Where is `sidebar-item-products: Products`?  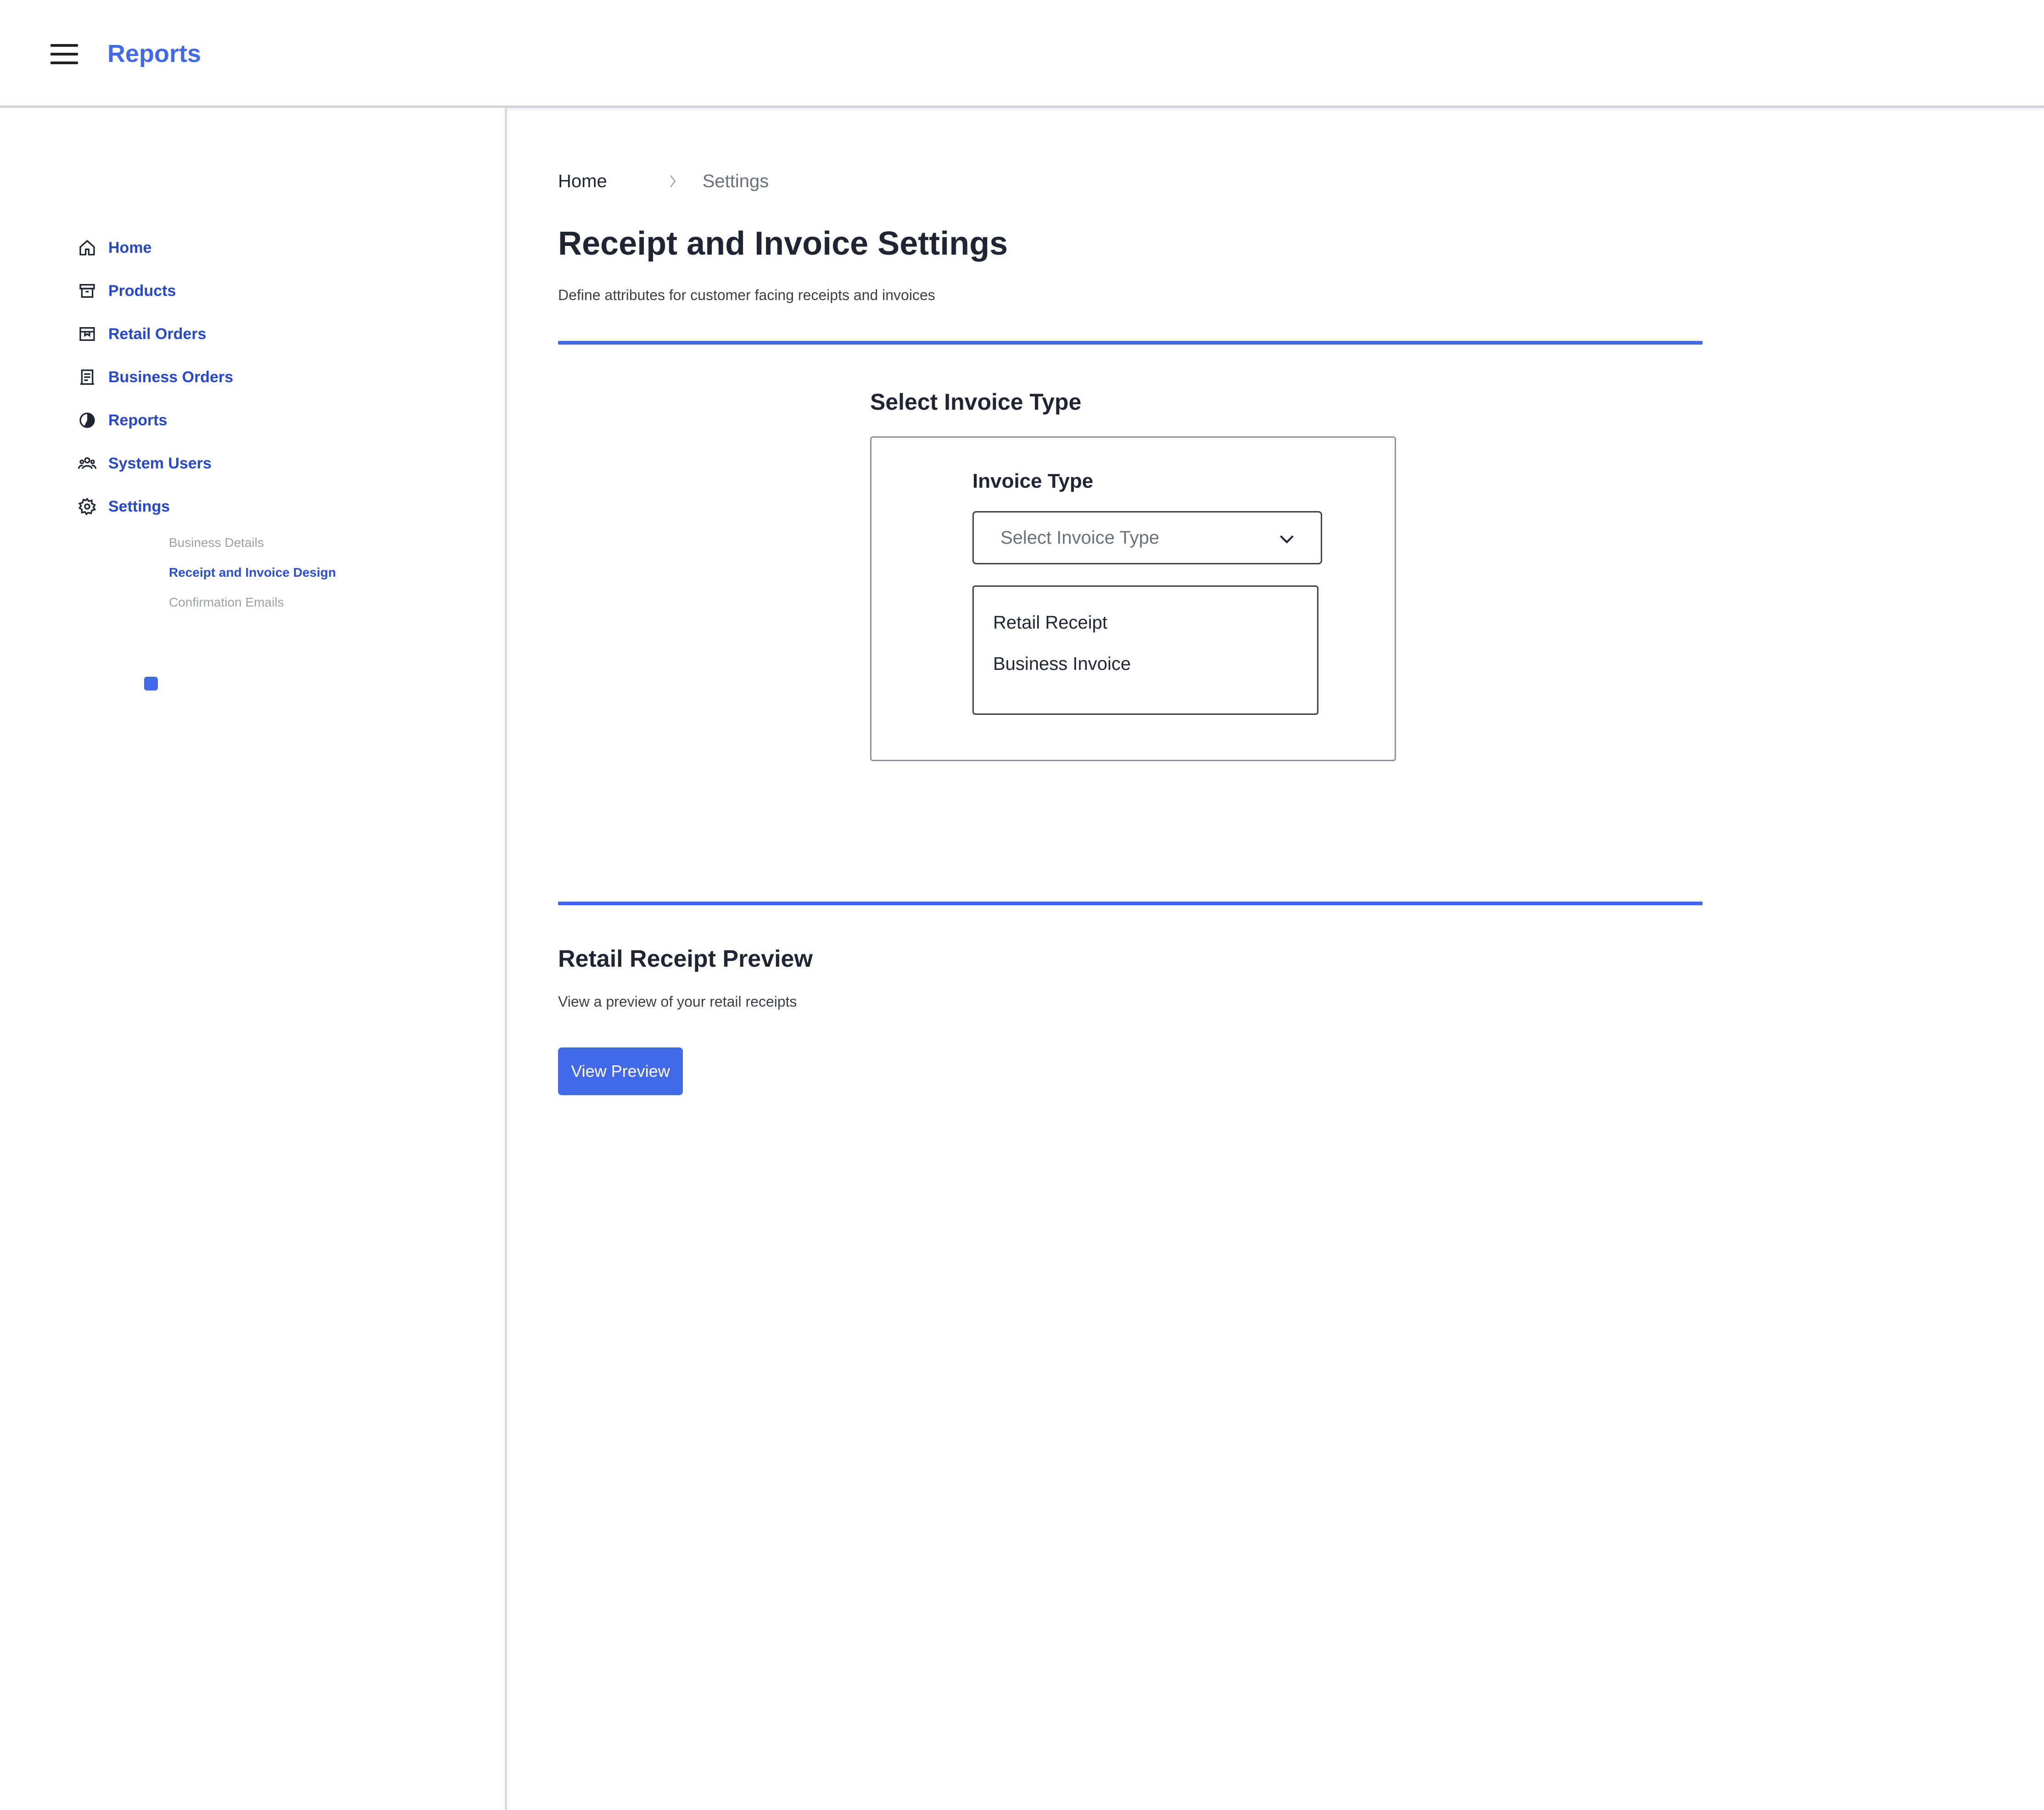 sidebar-item-products: Products is located at coordinates (127, 291).